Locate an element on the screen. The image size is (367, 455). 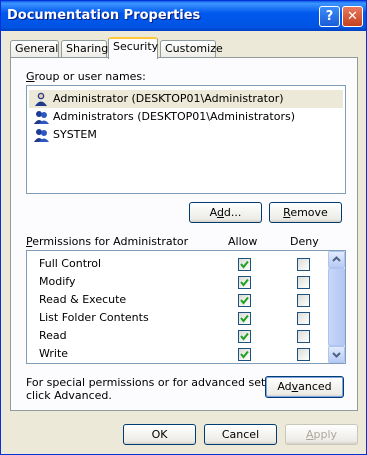
permissions-scrollbar is located at coordinates (336, 307).